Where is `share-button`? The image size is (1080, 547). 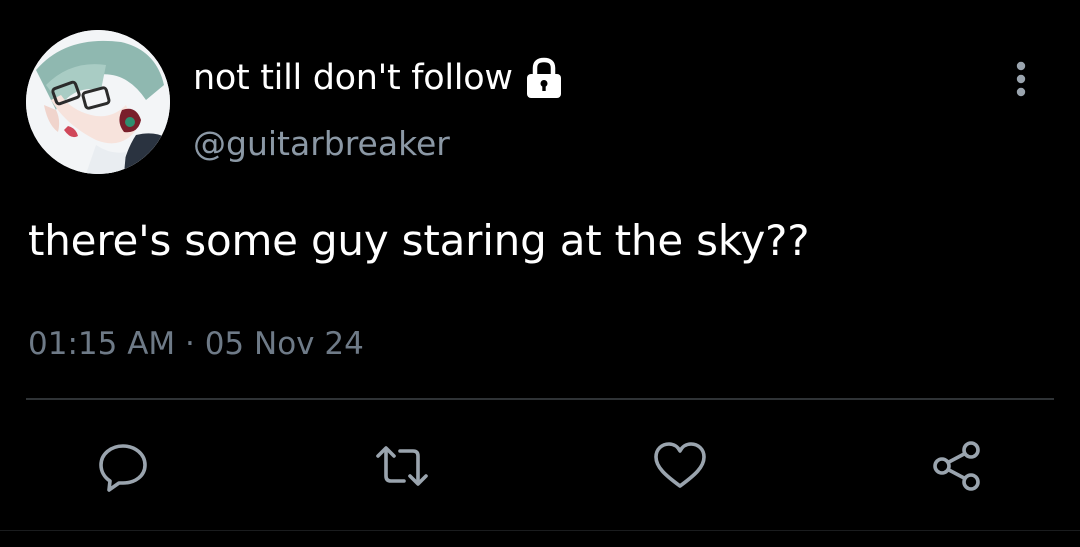
share-button is located at coordinates (957, 466).